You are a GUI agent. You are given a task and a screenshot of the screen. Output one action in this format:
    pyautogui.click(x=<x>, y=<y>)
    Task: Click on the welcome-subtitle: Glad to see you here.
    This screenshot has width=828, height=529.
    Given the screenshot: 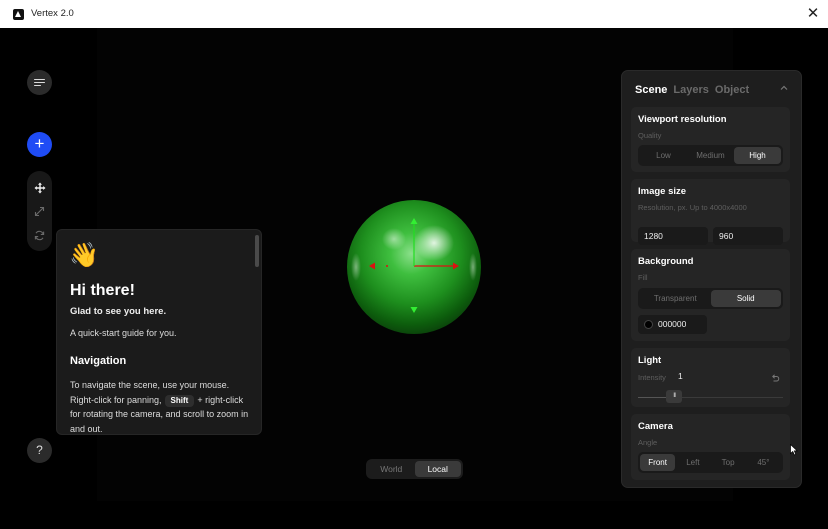 What is the action you would take?
    pyautogui.click(x=118, y=311)
    